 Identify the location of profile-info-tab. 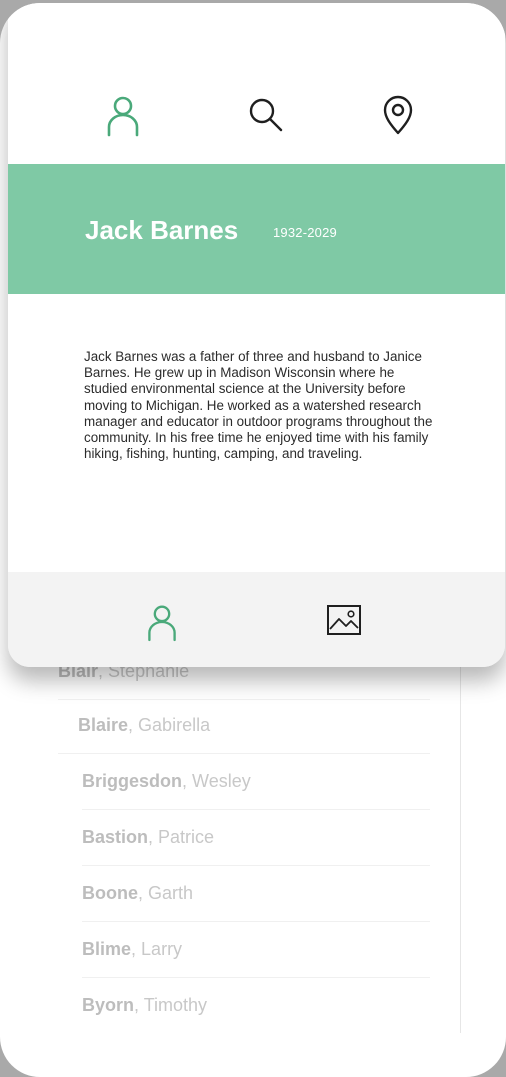
(162, 622).